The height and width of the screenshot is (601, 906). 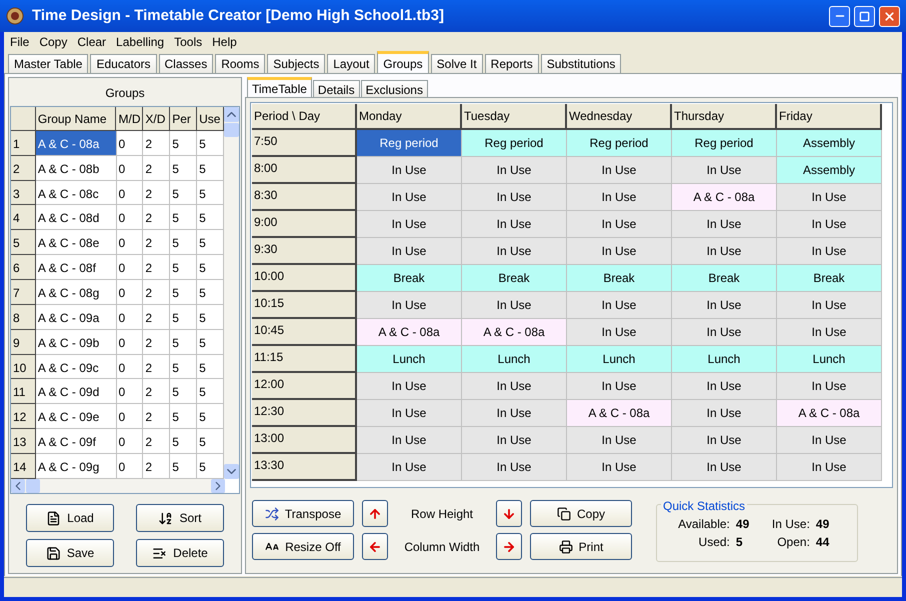 What do you see at coordinates (70, 553) in the screenshot?
I see `save-button: Save` at bounding box center [70, 553].